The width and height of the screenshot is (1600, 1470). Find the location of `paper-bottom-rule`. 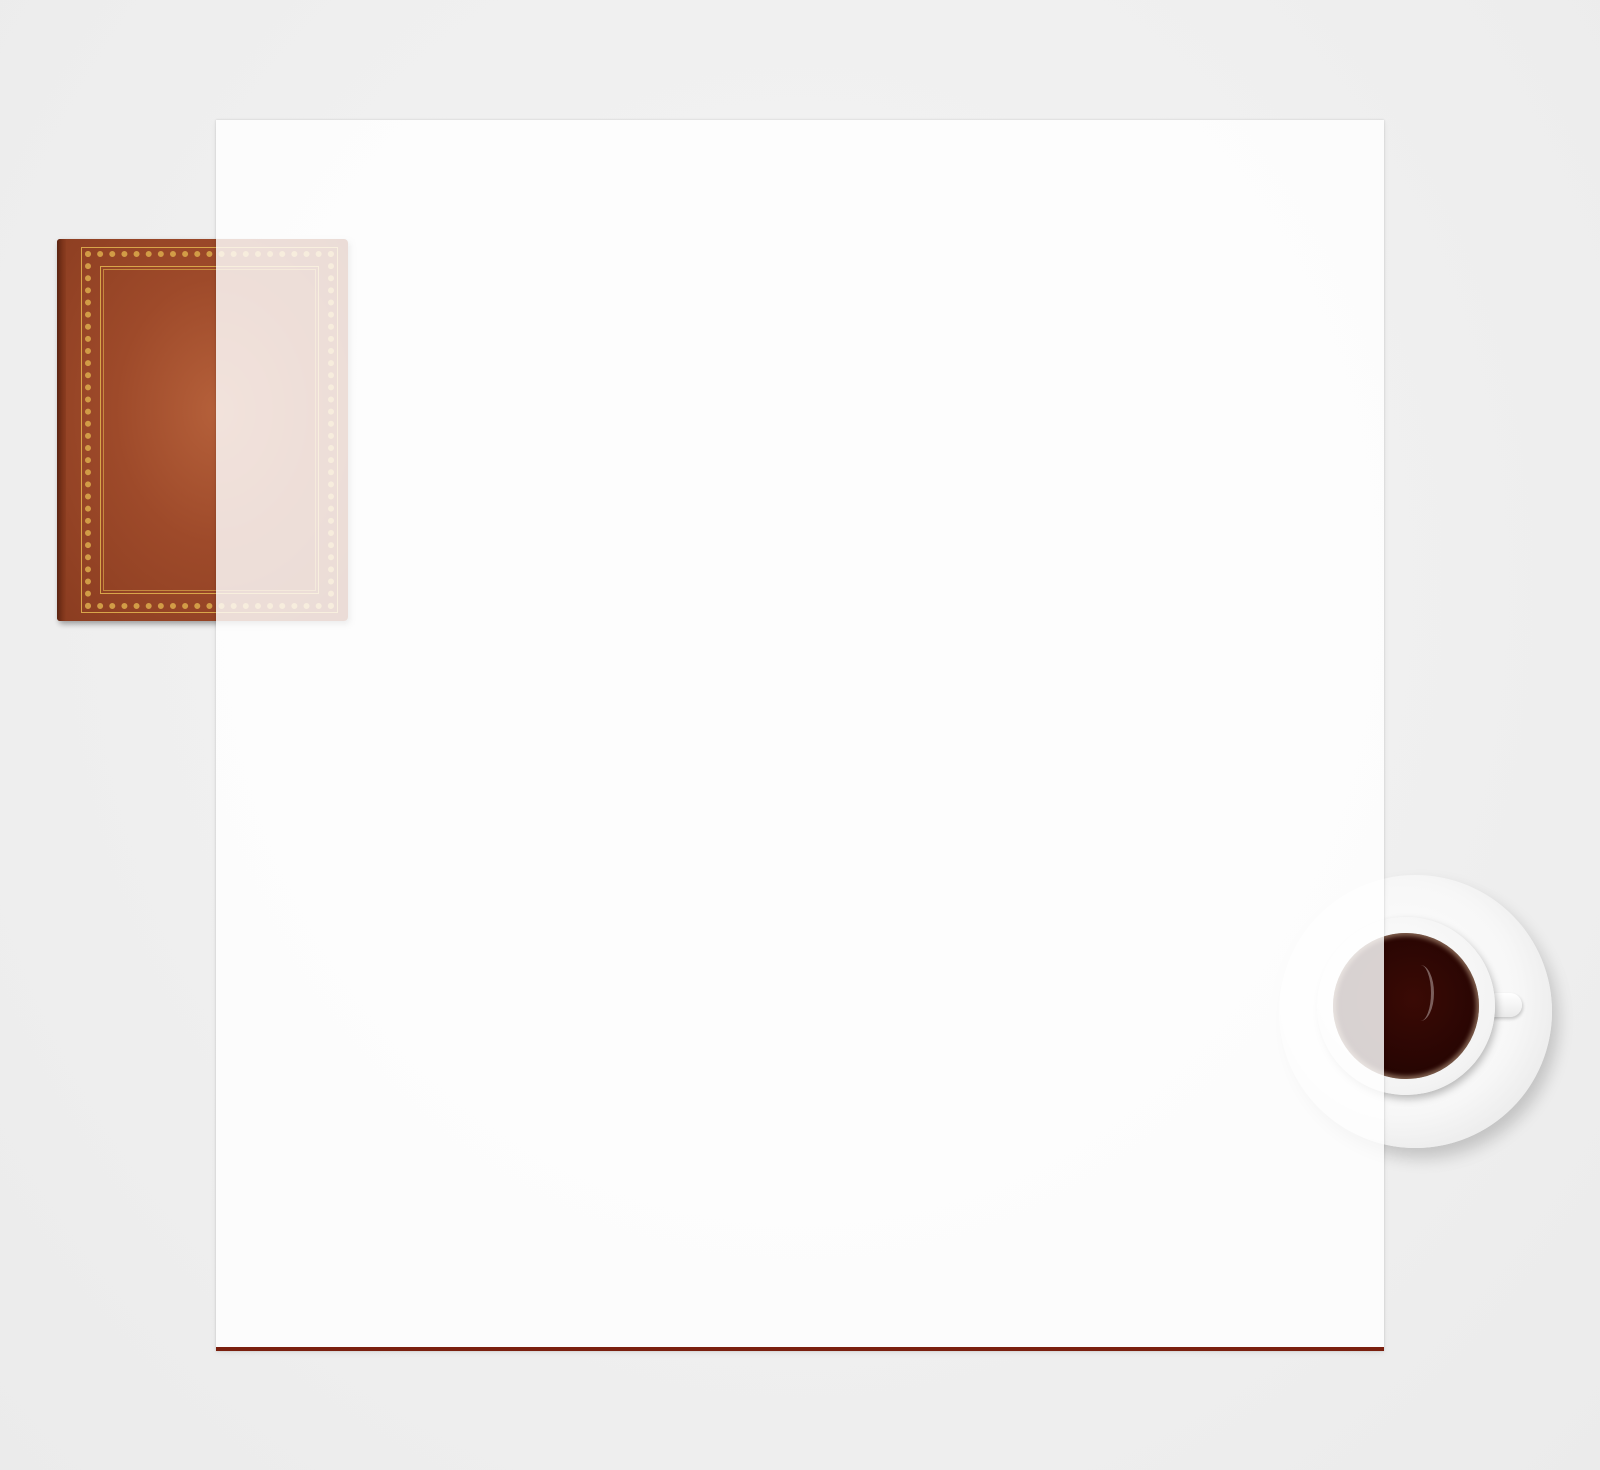

paper-bottom-rule is located at coordinates (800, 1349).